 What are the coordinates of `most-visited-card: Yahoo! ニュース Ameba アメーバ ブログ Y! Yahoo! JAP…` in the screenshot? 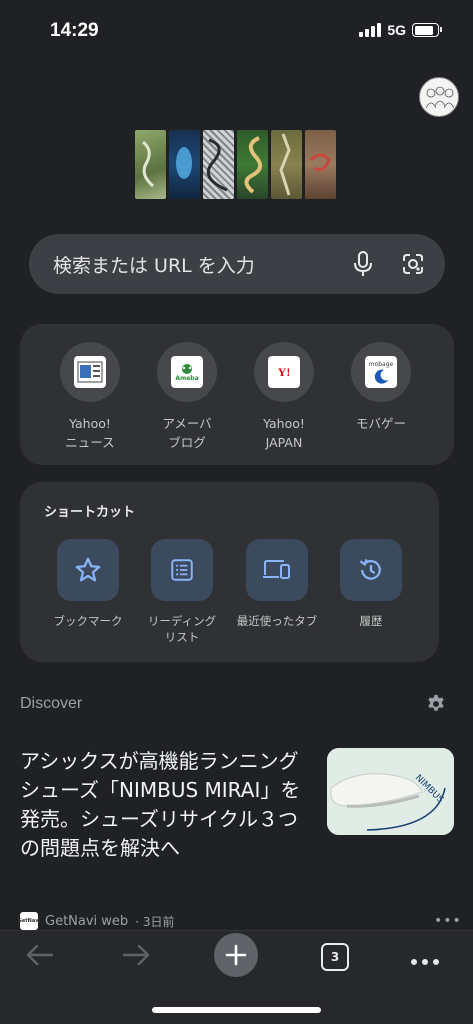 It's located at (237, 394).